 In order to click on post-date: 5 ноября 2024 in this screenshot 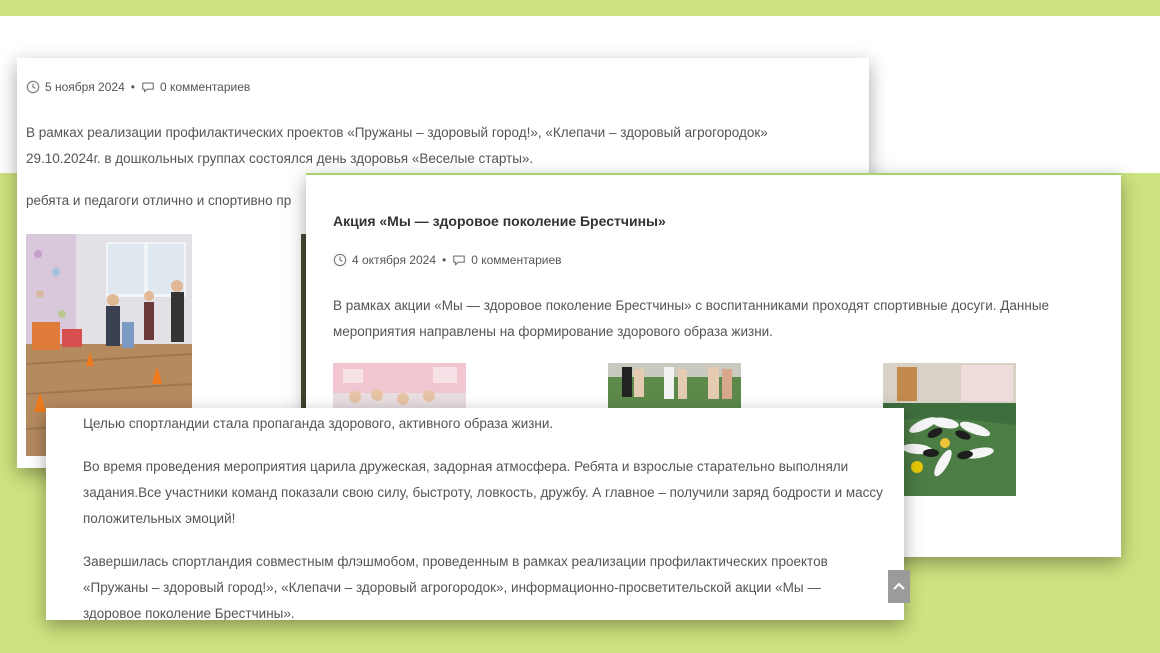, I will do `click(85, 87)`.